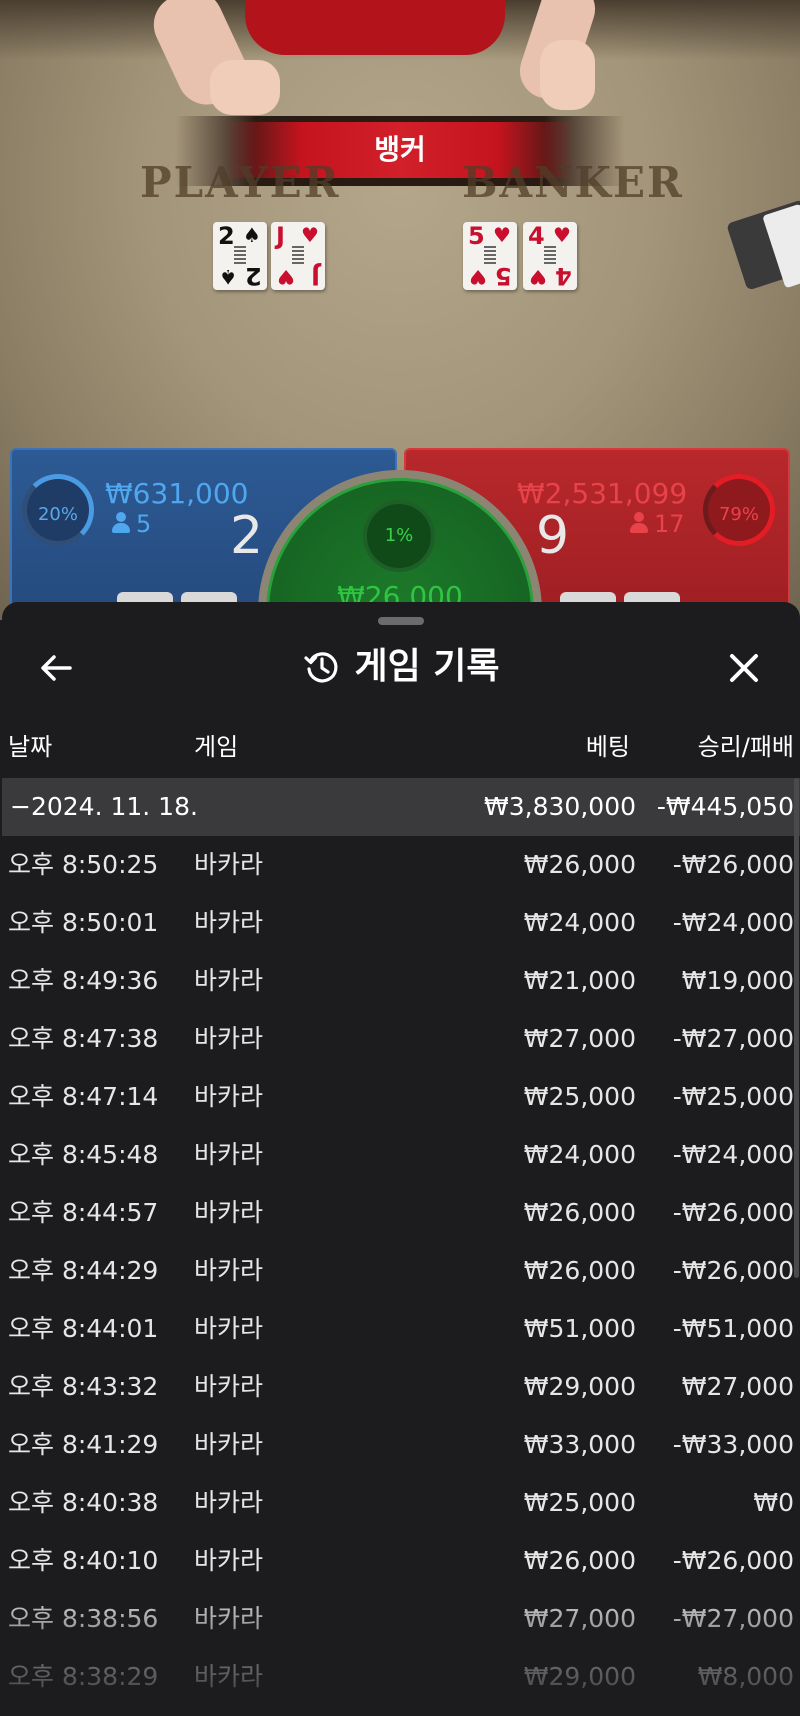 Image resolution: width=800 pixels, height=1716 pixels. Describe the element at coordinates (733, 1618) in the screenshot. I see `row-result: -₩27,000` at that location.